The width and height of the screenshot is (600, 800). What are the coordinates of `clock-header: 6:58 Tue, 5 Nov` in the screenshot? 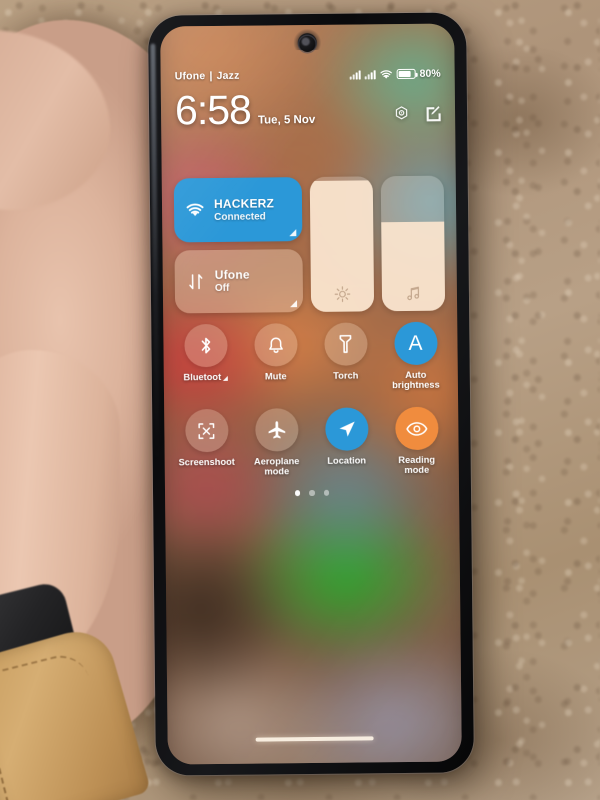 It's located at (307, 110).